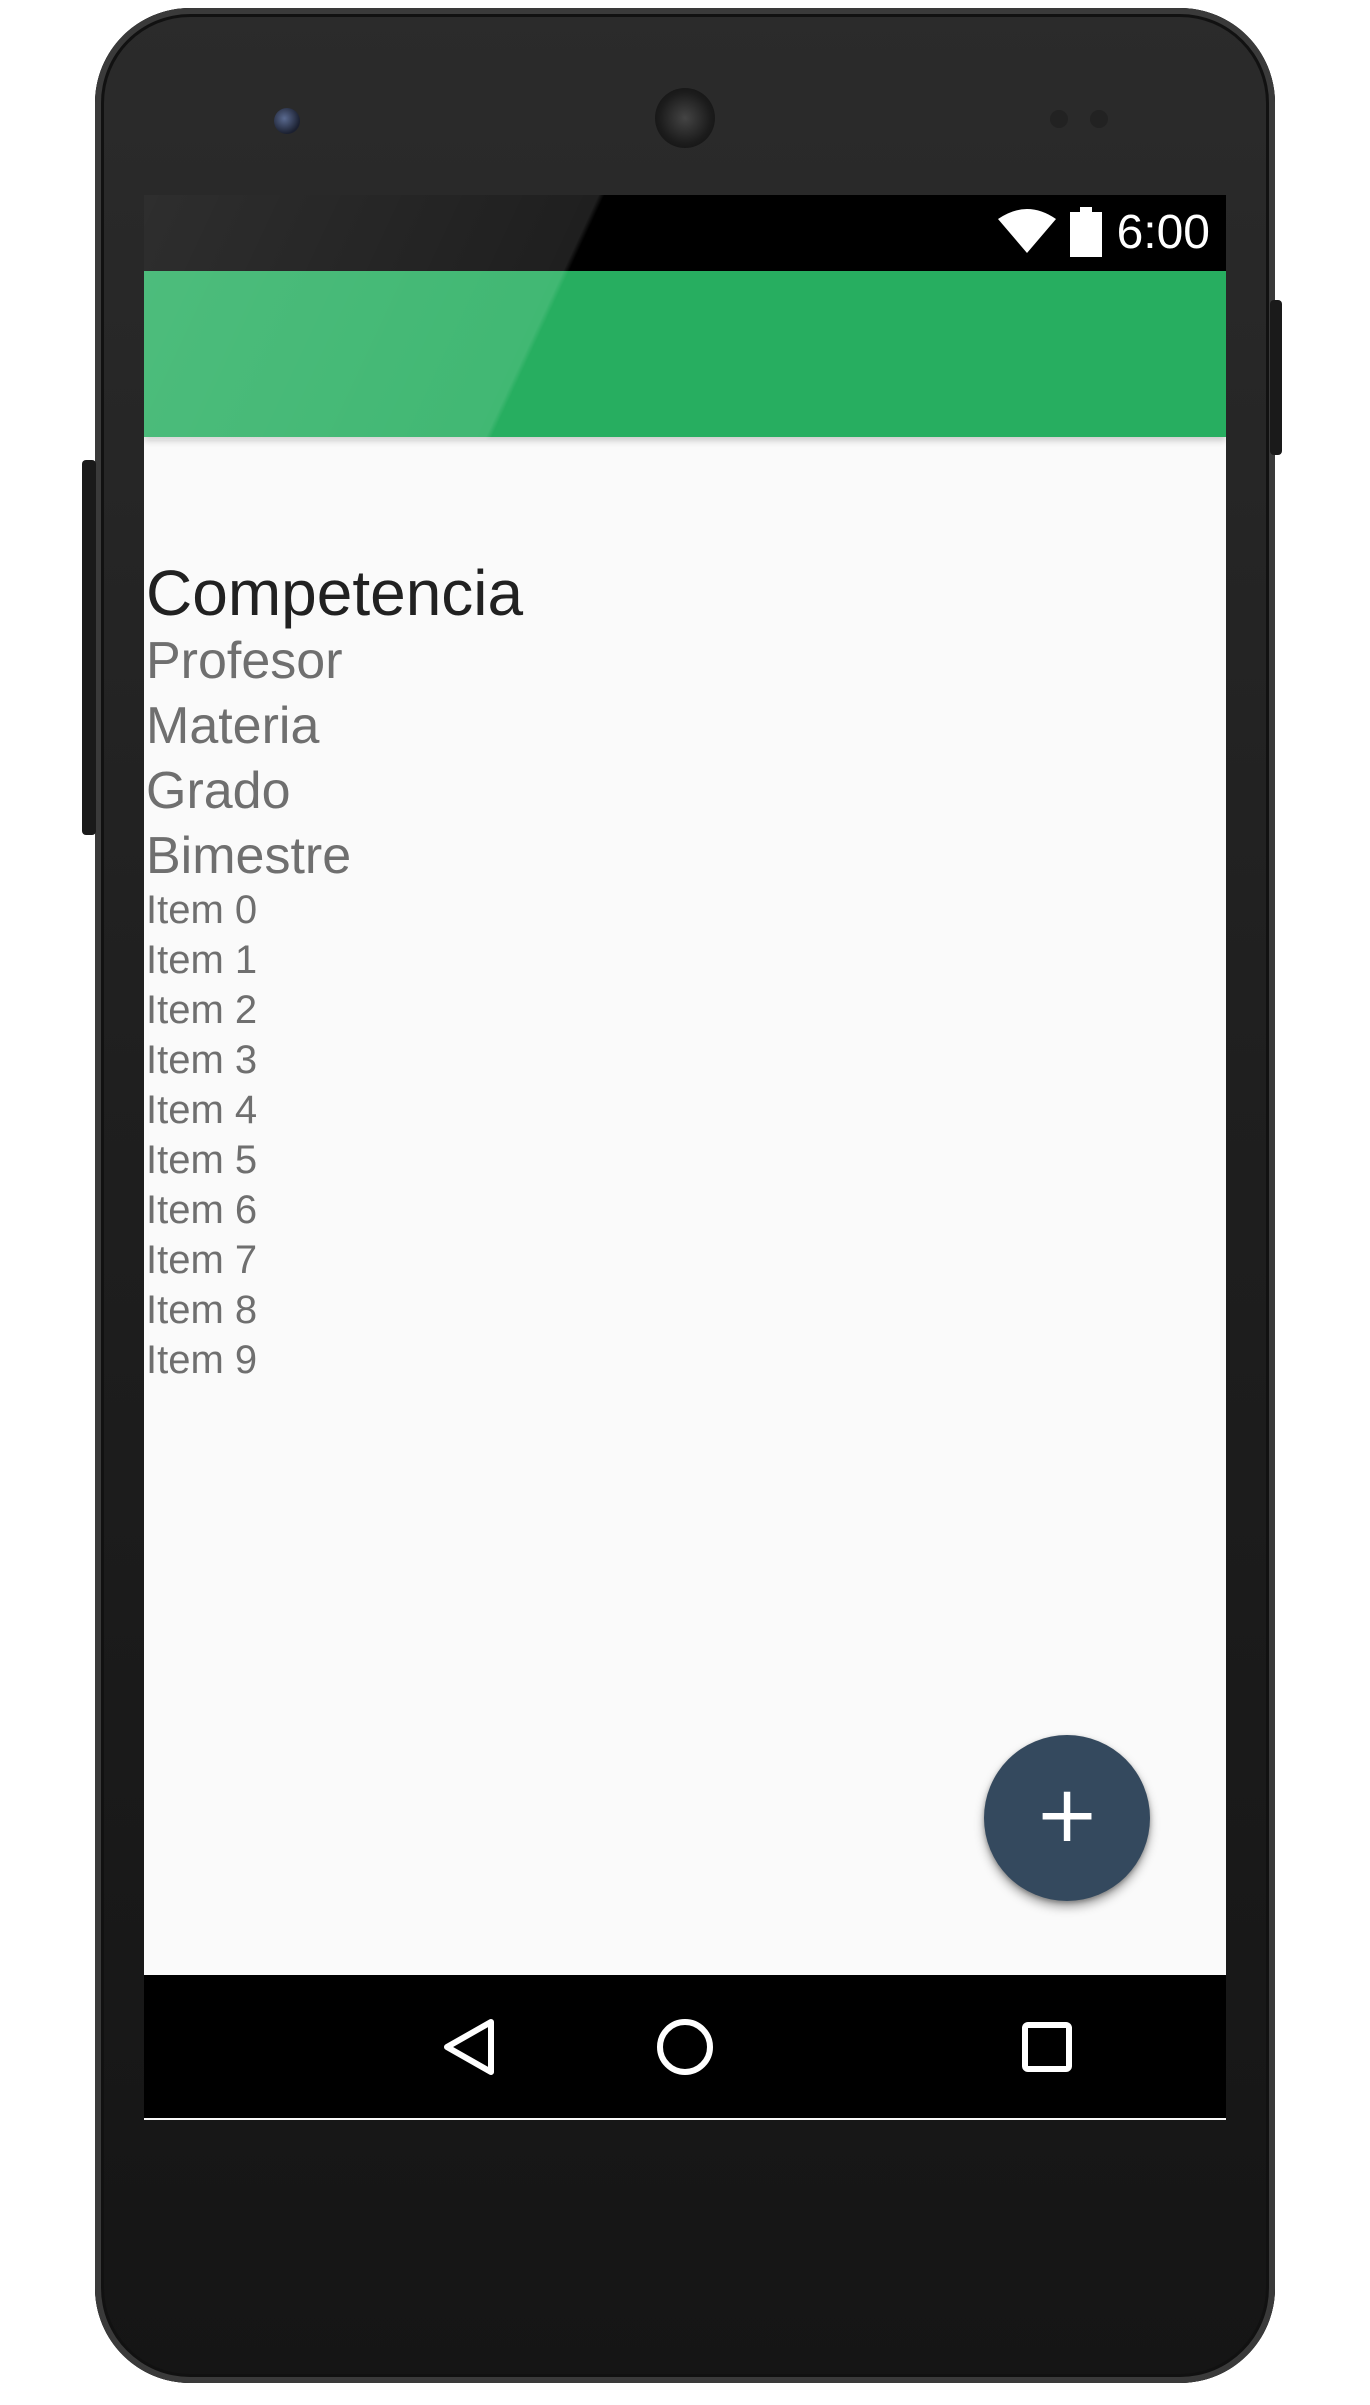 The width and height of the screenshot is (1370, 2405). Describe the element at coordinates (1067, 1815) in the screenshot. I see `plus-icon: +` at that location.